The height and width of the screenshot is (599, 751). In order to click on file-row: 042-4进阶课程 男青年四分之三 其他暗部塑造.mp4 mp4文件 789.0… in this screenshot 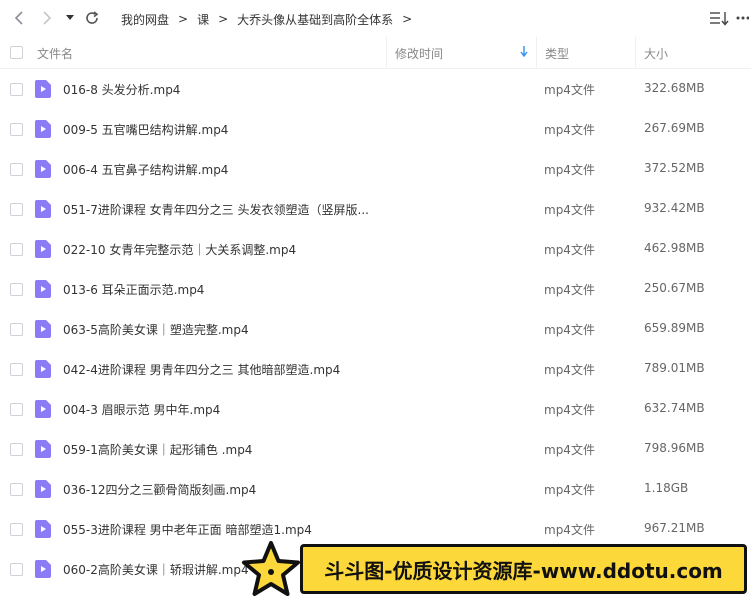, I will do `click(375, 369)`.